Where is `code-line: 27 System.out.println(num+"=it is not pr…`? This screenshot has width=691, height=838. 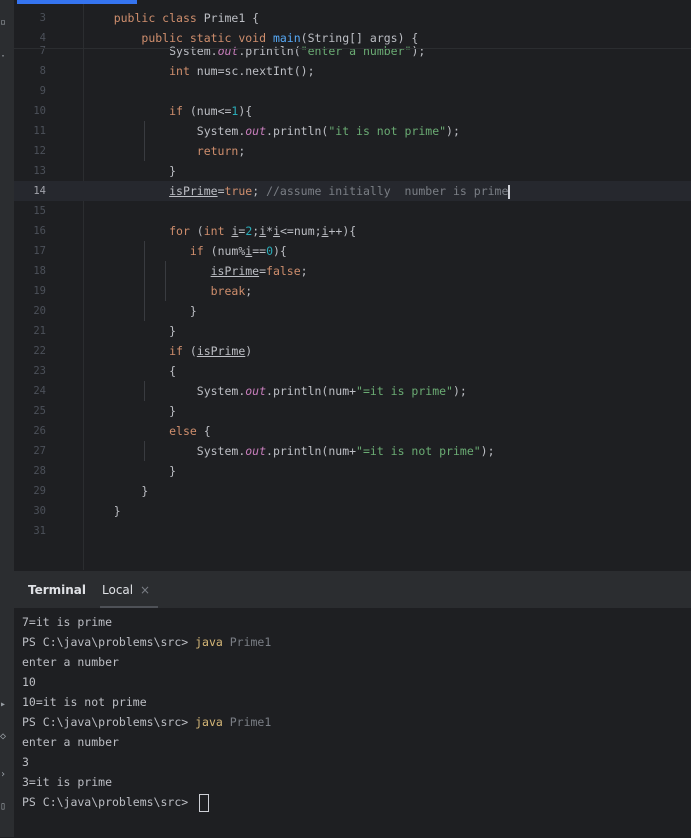 code-line: 27 System.out.println(num+"=it is not pr… is located at coordinates (352, 451).